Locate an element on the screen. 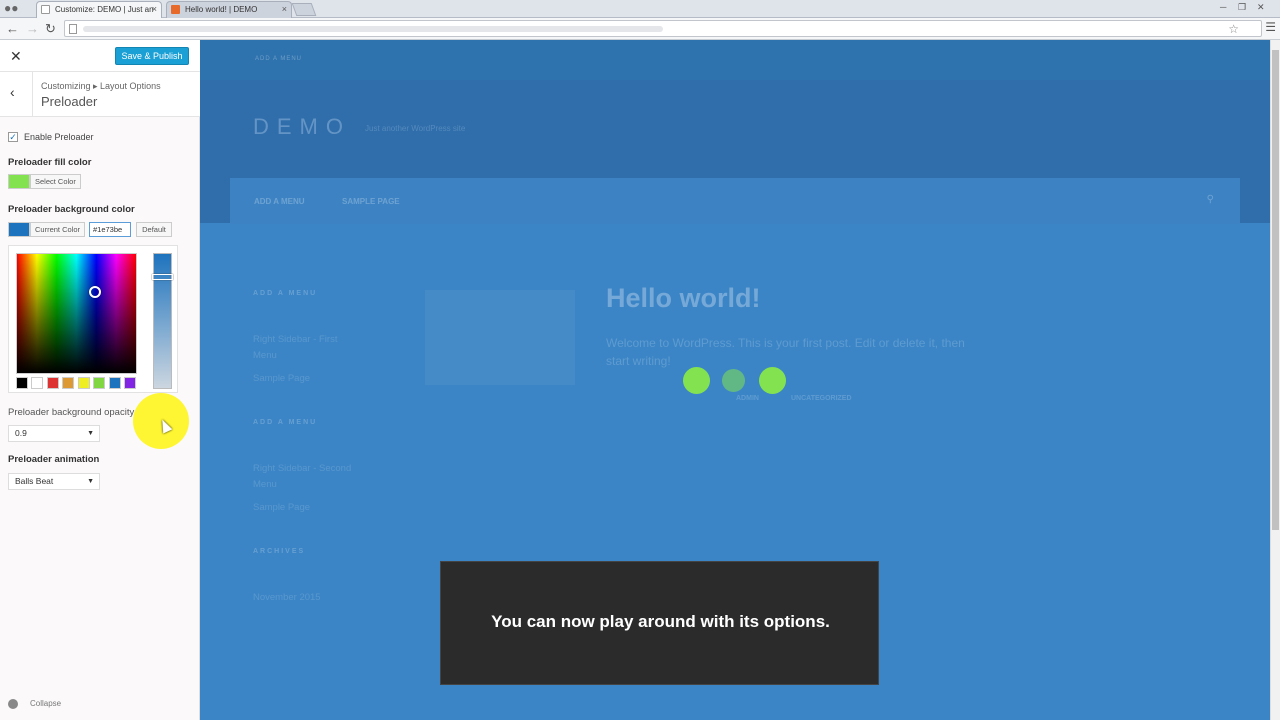  archive-link: November 2015 is located at coordinates (287, 597).